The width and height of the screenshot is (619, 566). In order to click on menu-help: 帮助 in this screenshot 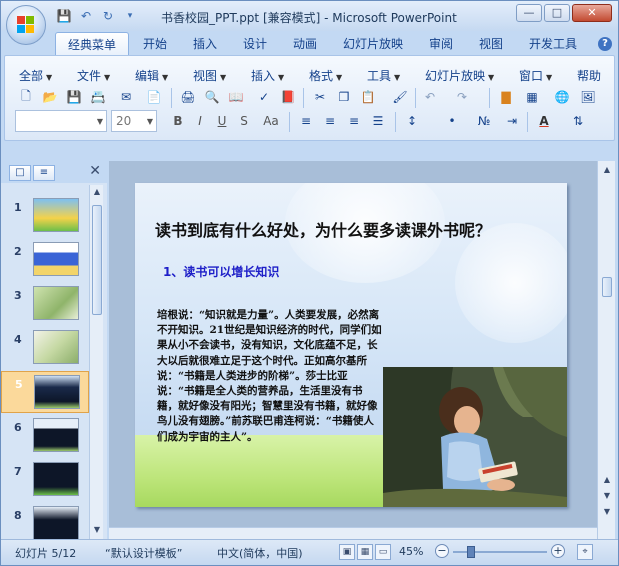, I will do `click(589, 75)`.